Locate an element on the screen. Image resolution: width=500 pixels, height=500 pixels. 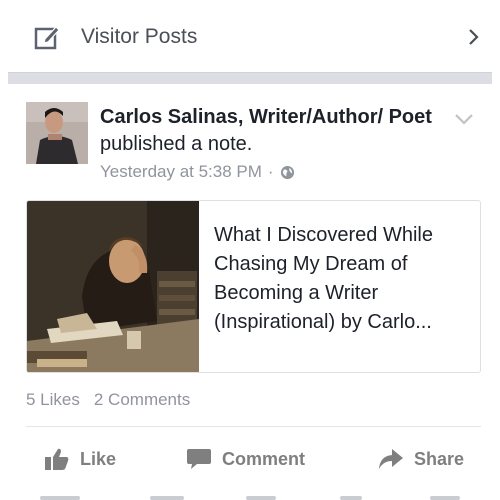
author-name: Carlos Salinas, Writer/Author/ Poet is located at coordinates (266, 117).